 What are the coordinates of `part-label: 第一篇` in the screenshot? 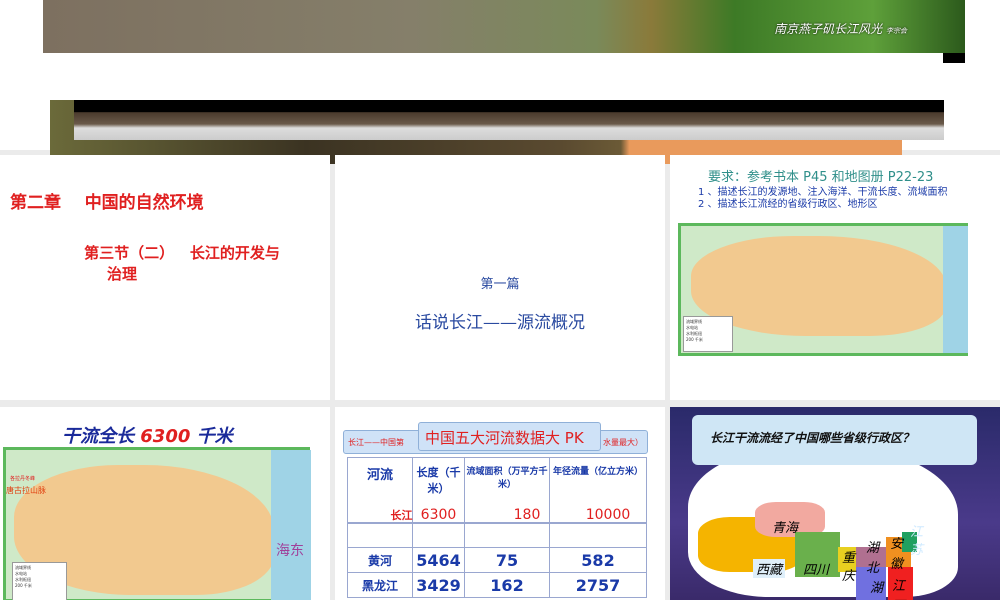 It's located at (500, 284).